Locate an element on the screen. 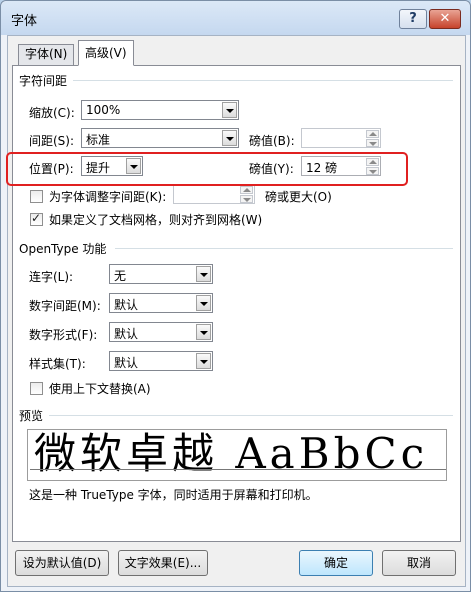 This screenshot has height=592, width=471. set-default-button: 设为默认值(D) is located at coordinates (62, 563).